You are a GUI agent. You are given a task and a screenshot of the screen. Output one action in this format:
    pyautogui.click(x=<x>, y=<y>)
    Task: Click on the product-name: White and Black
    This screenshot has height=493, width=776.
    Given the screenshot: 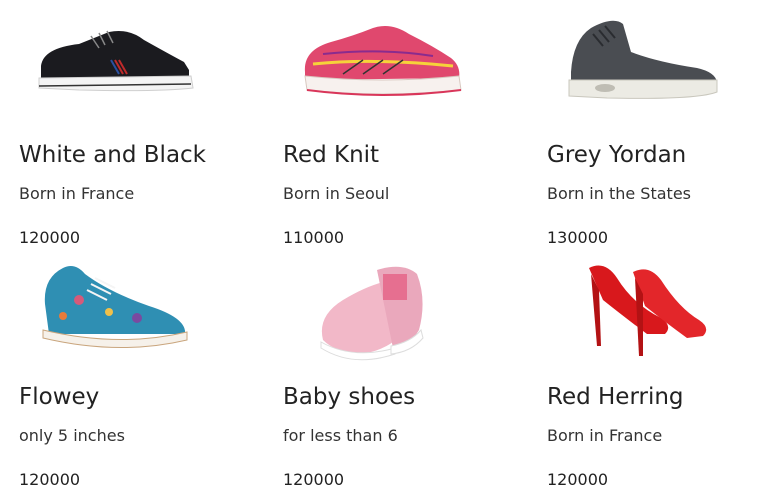 What is the action you would take?
    pyautogui.click(x=112, y=155)
    